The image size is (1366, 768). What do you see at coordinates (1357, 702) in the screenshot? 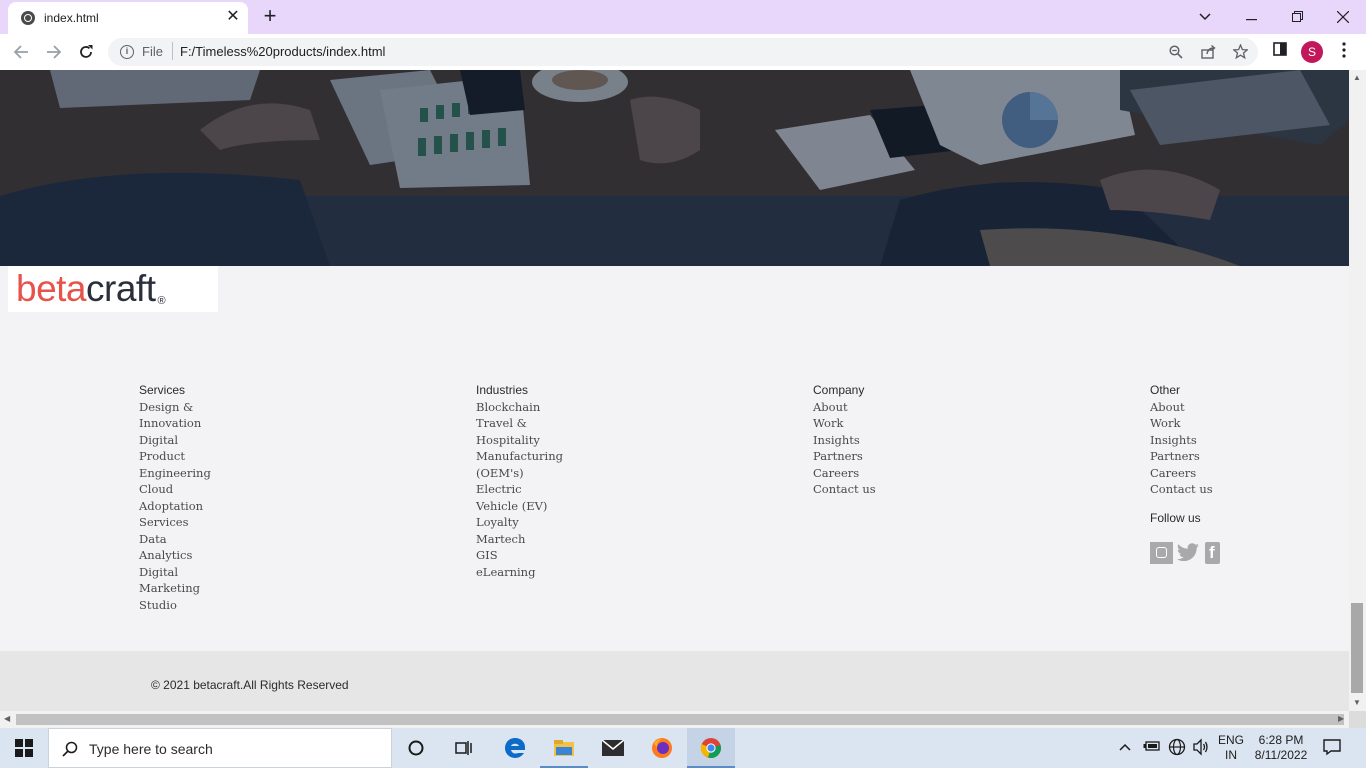
I see `scroll-down-arrow-icon: ▼` at bounding box center [1357, 702].